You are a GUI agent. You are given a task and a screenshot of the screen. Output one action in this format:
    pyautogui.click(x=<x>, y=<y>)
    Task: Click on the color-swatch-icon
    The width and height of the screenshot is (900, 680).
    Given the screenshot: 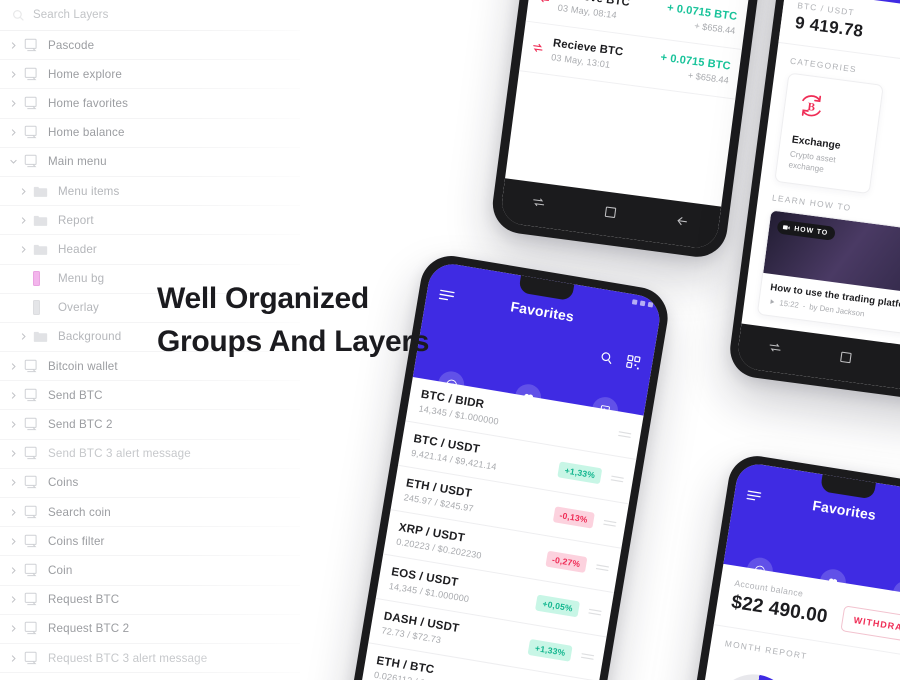 What is the action you would take?
    pyautogui.click(x=42, y=308)
    